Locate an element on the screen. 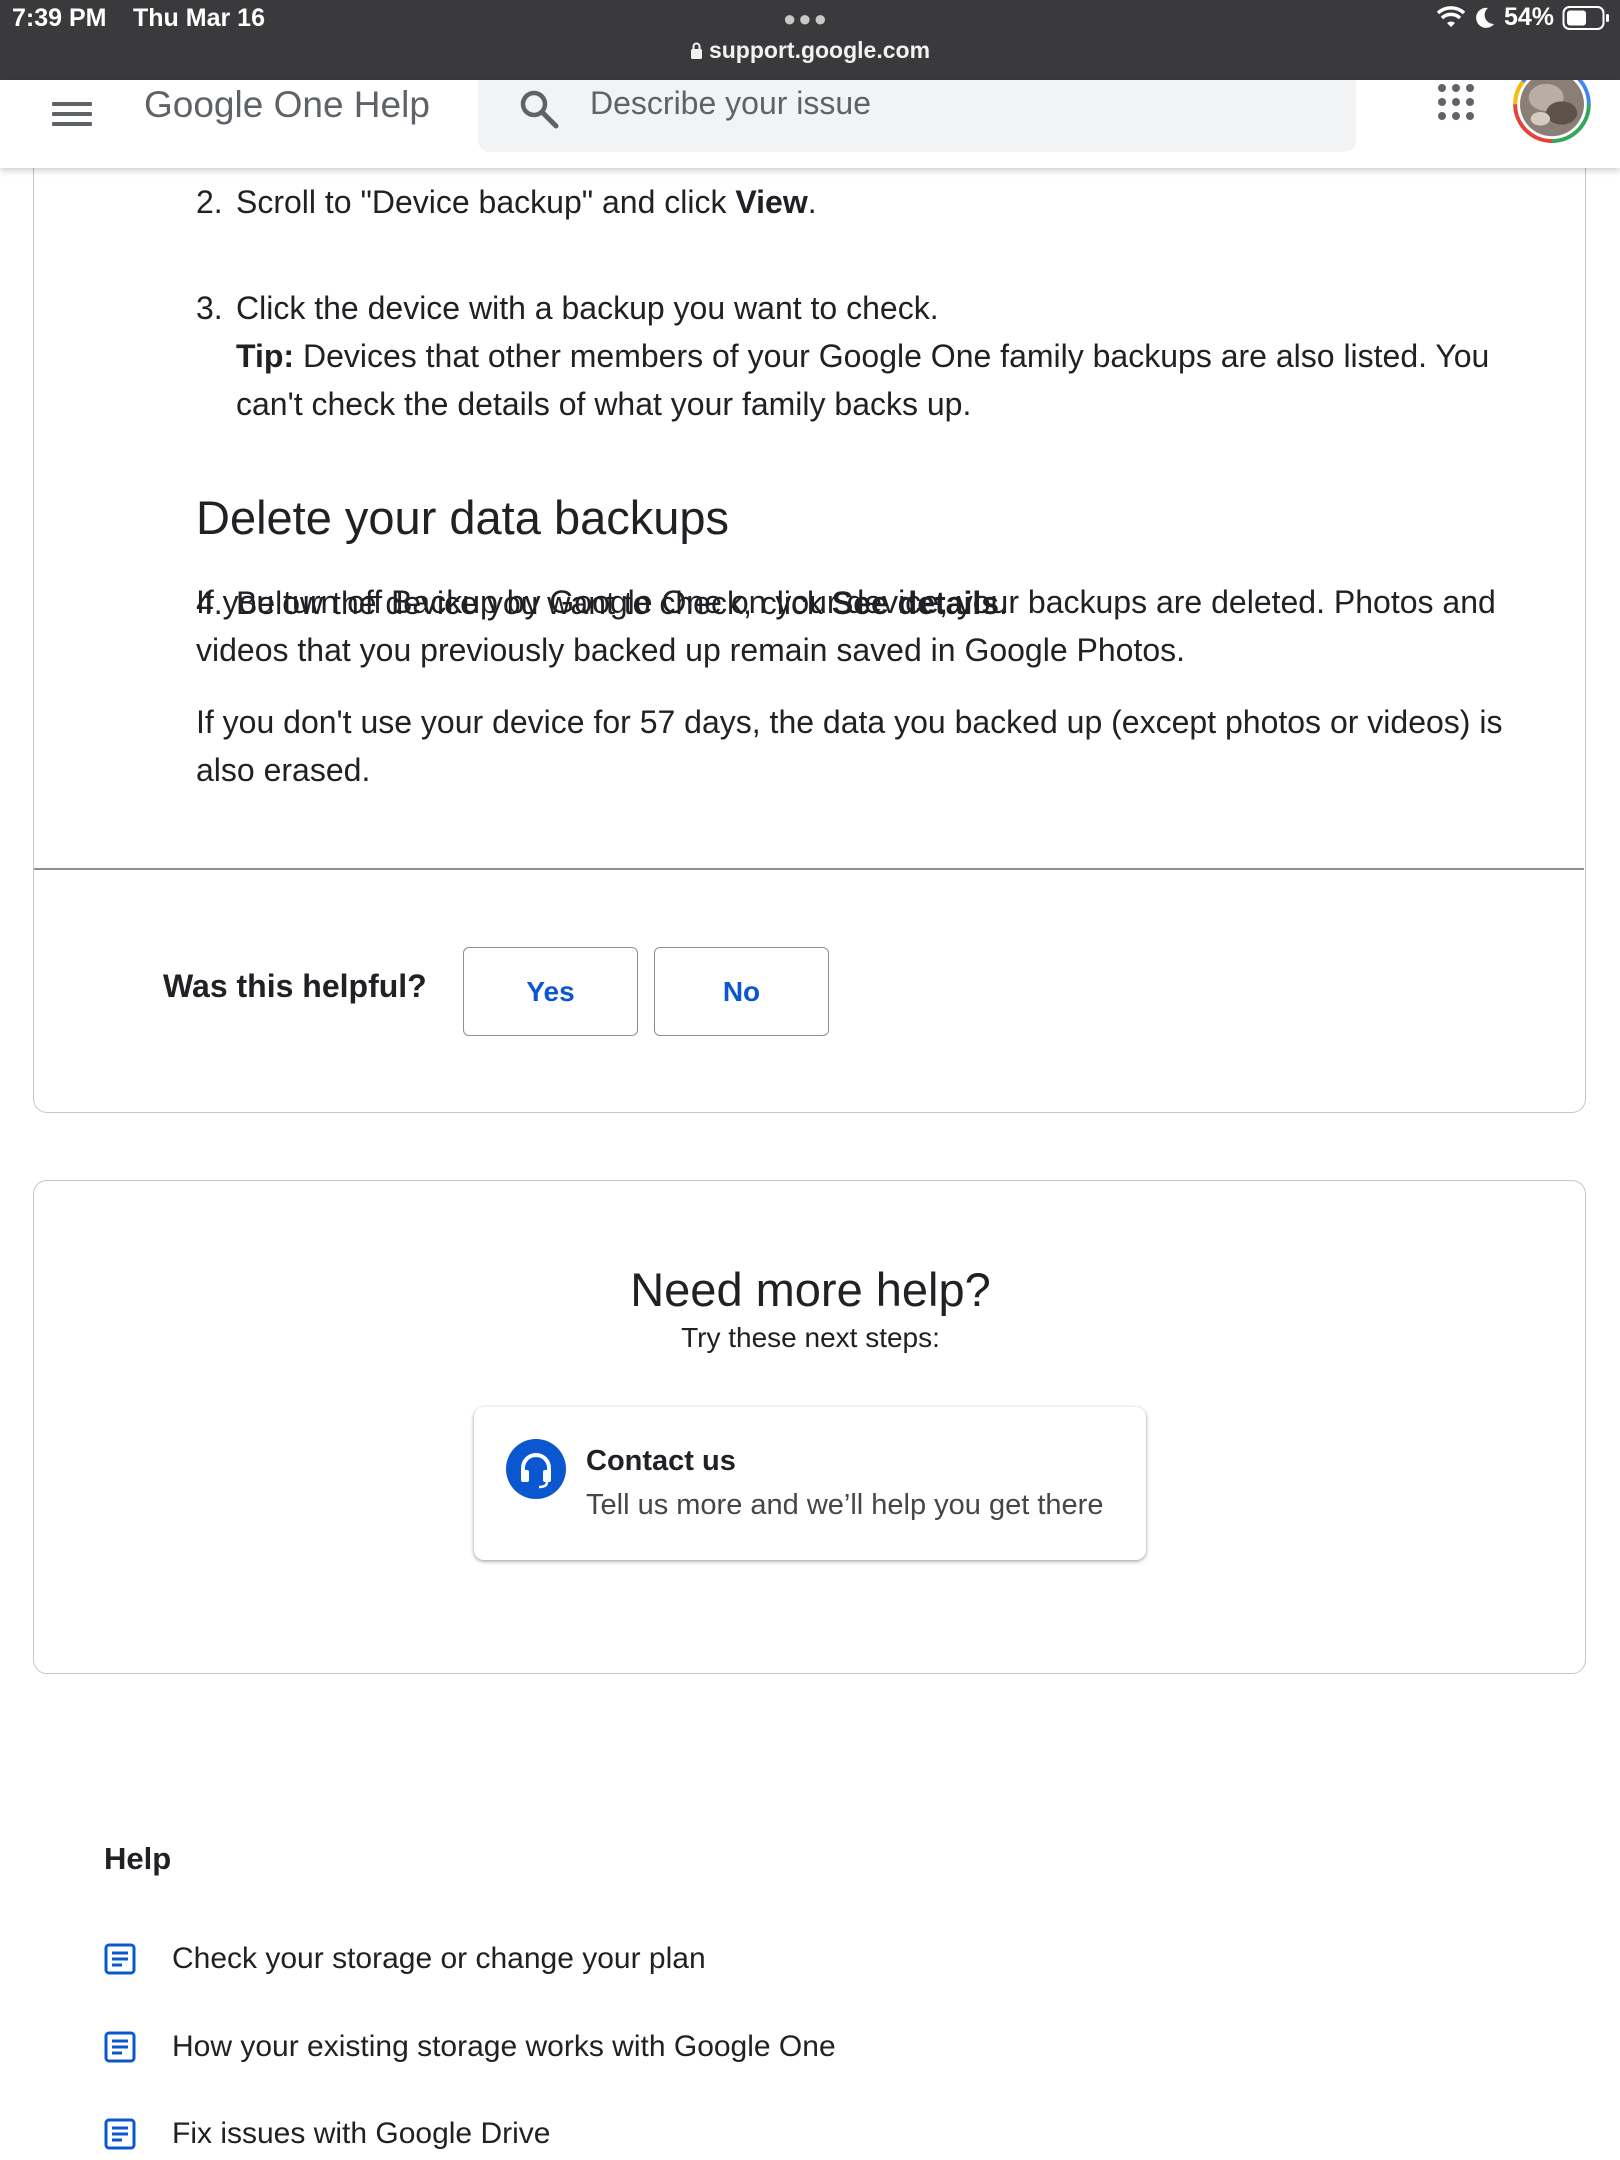 The height and width of the screenshot is (2160, 1620). more-help-subtitle: Try these next steps: is located at coordinates (810, 1337).